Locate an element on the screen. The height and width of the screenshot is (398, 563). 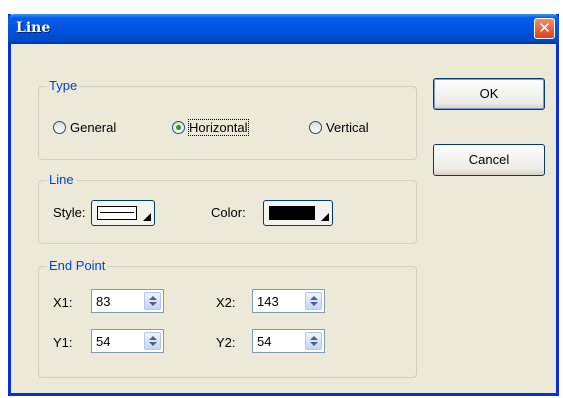
title-bar: Line ✕ is located at coordinates (283, 29).